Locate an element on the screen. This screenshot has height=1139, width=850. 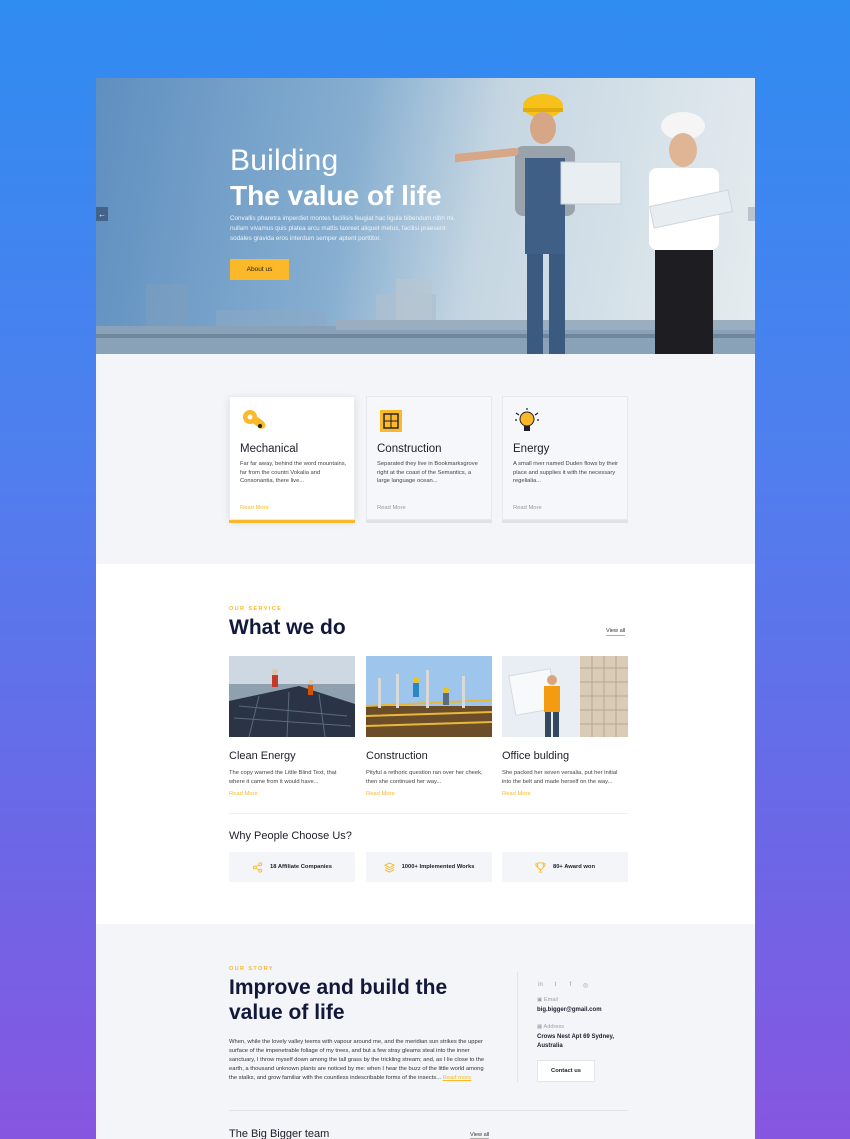
trophy-icon is located at coordinates (540, 867).